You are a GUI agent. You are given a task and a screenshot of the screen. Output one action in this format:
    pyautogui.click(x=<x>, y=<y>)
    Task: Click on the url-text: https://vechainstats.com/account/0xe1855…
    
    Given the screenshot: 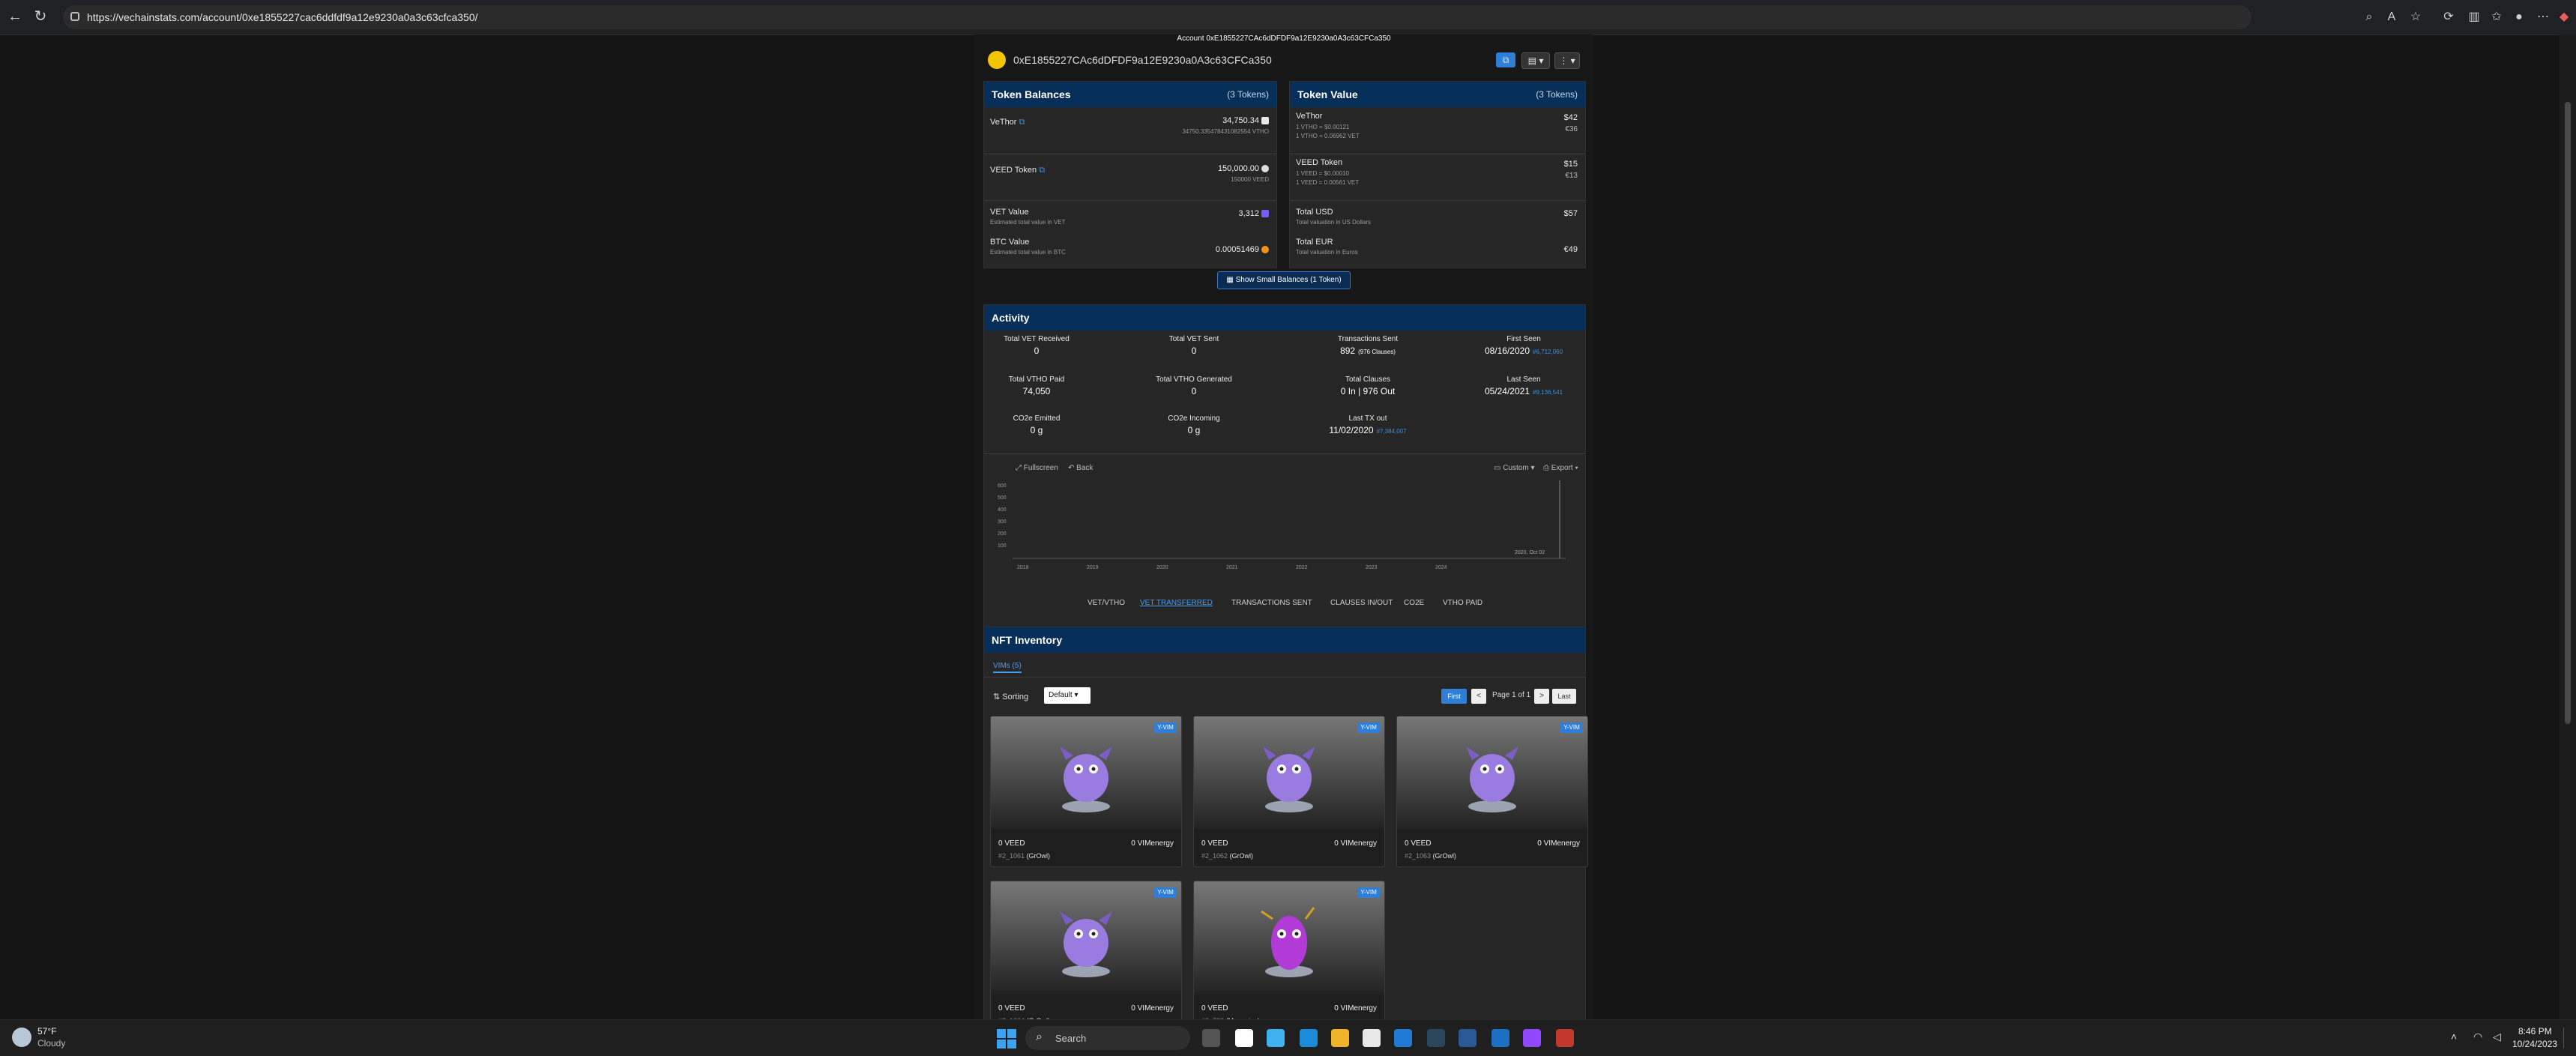 What is the action you would take?
    pyautogui.click(x=283, y=17)
    